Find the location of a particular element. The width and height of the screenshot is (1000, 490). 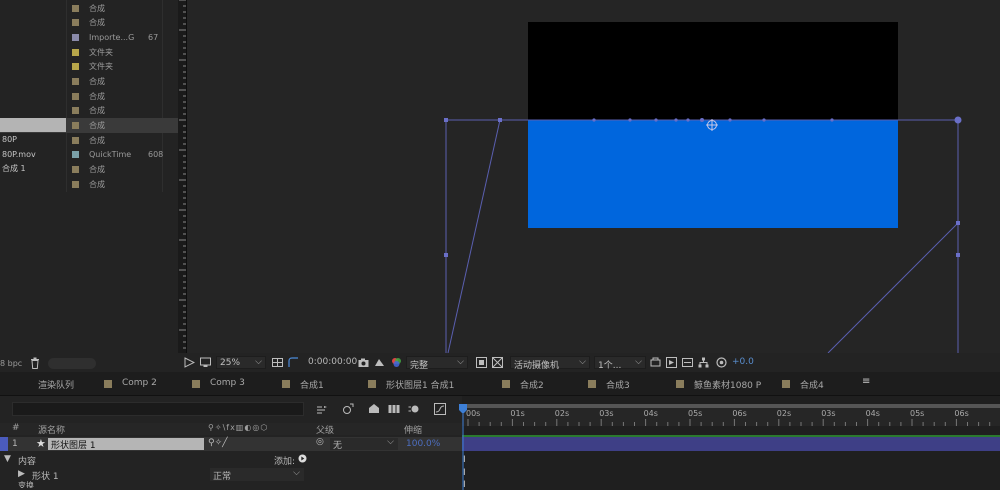

layer-row: 1 ★ 形状图层 1 ⚲✧╱ ◎ 无 ⌵ 100.0% is located at coordinates (231, 444).